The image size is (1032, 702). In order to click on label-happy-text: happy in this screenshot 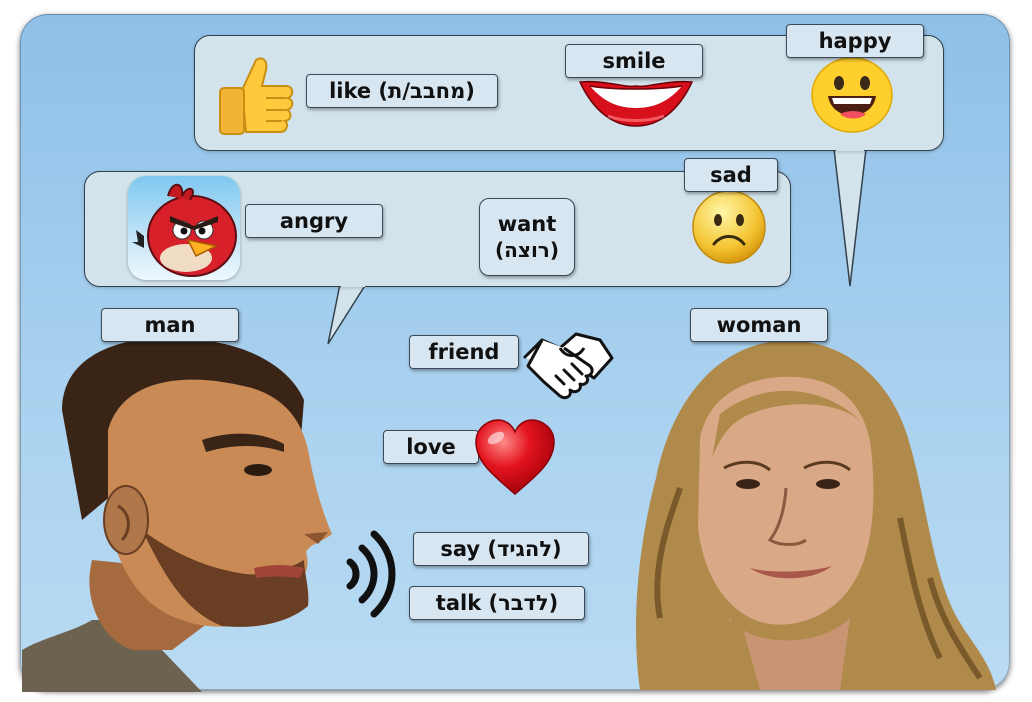, I will do `click(855, 41)`.